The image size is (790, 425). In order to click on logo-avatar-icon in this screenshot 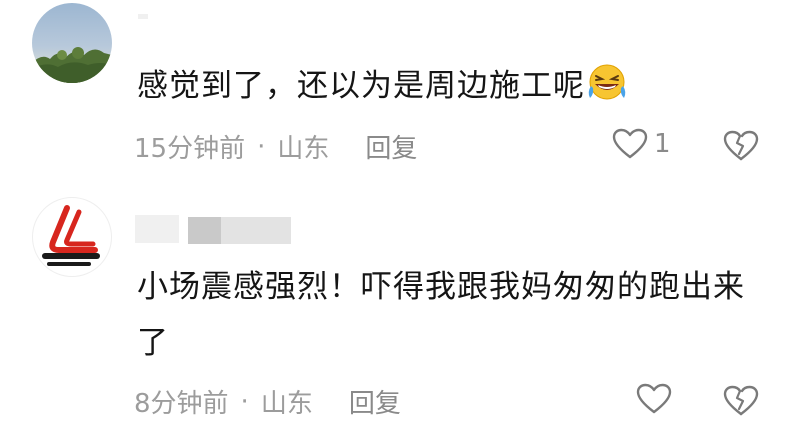, I will do `click(71, 235)`.